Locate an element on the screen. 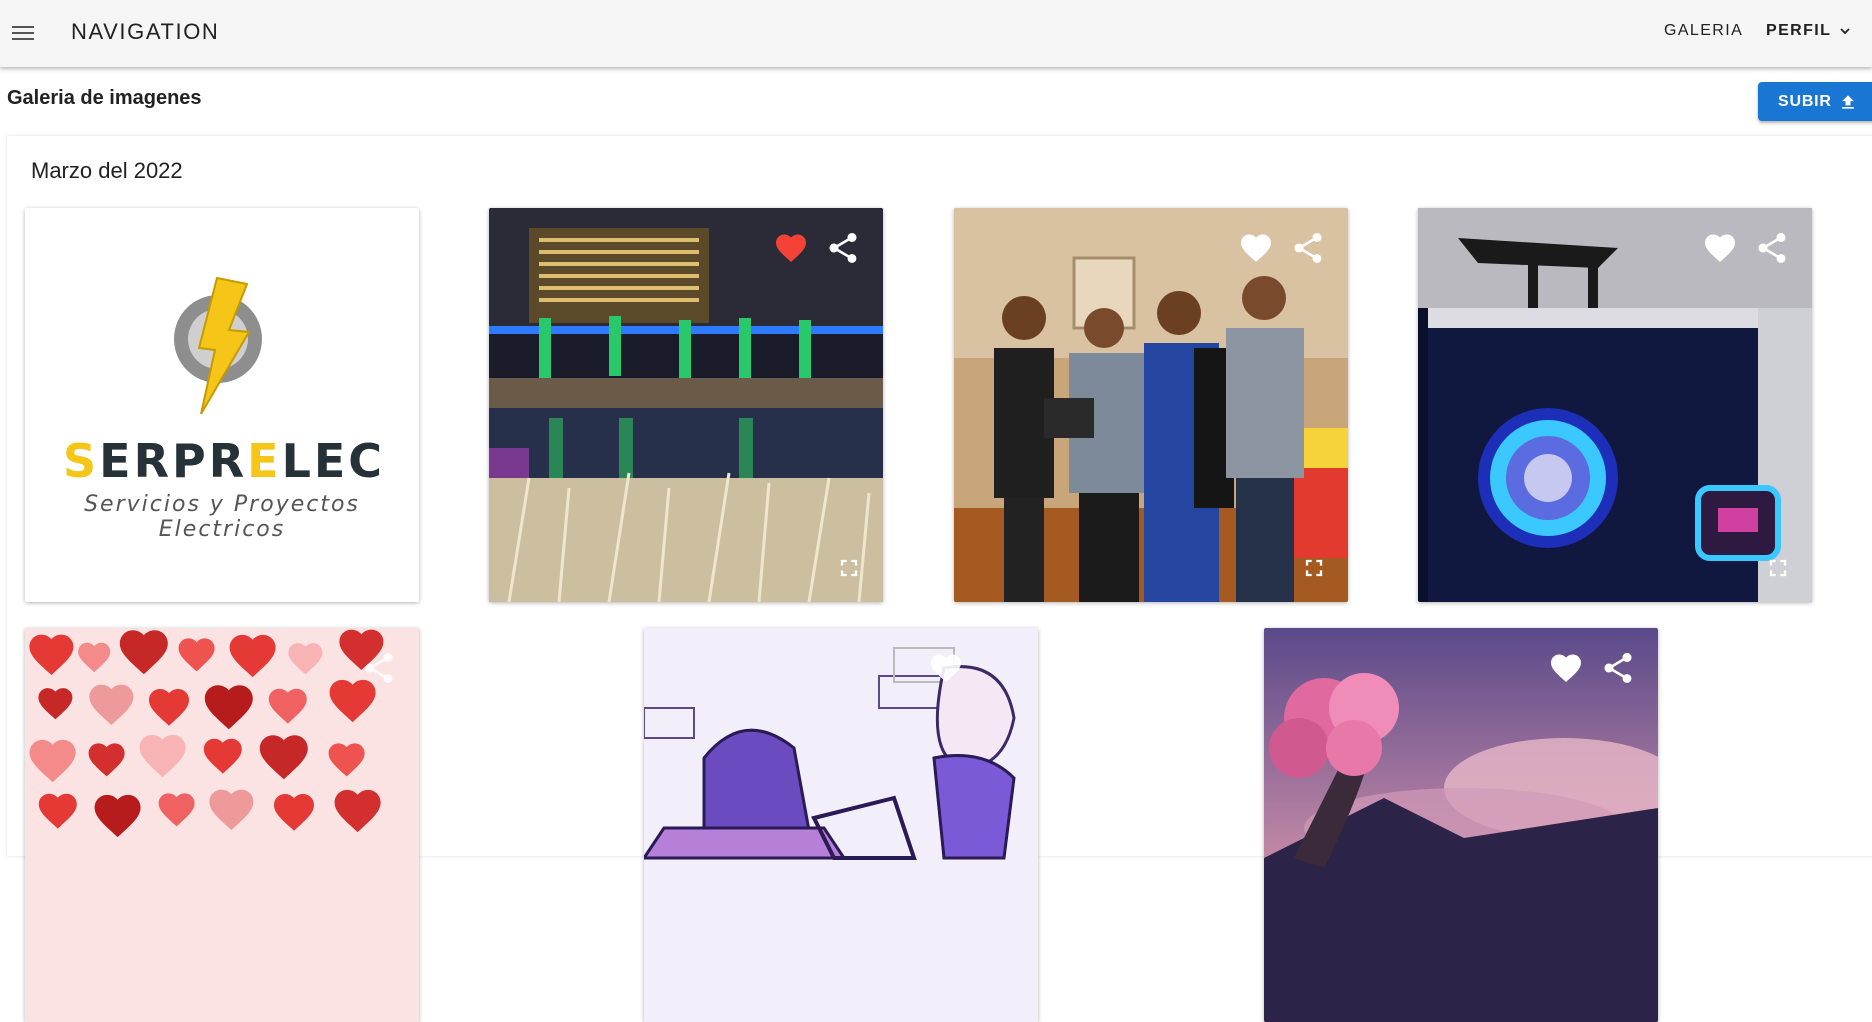 The height and width of the screenshot is (1022, 1872). upload-button: SUBIR is located at coordinates (1815, 101).